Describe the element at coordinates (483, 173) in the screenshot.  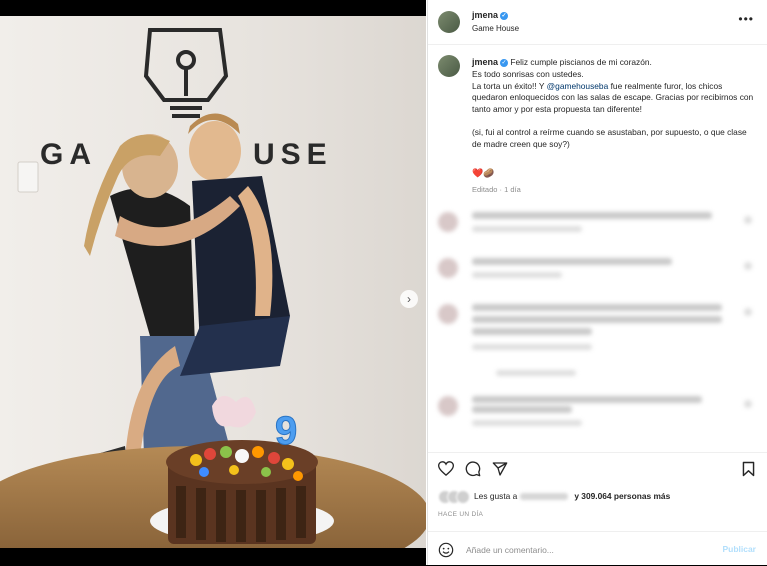
I see `caption-emojis: ❤️🥔` at that location.